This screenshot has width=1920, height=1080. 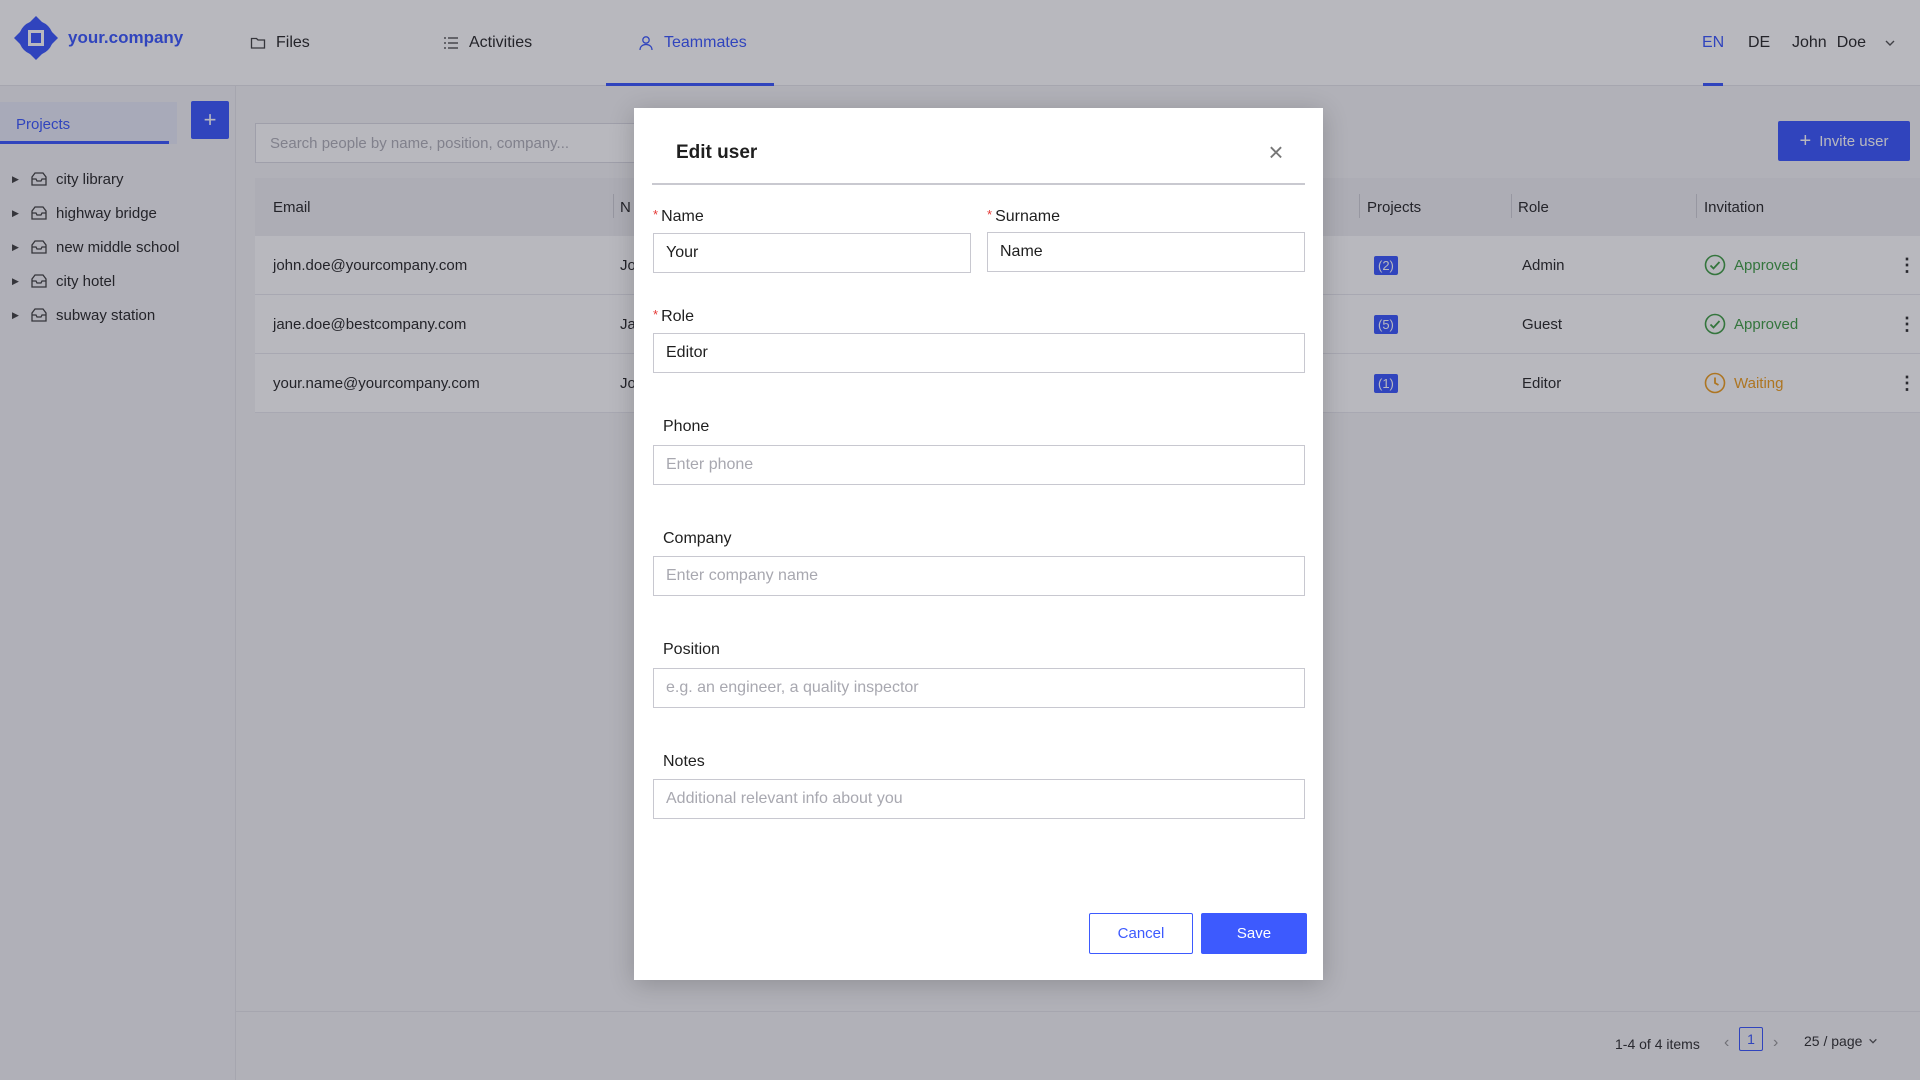 What do you see at coordinates (1146, 252) in the screenshot?
I see `surname-field: Name` at bounding box center [1146, 252].